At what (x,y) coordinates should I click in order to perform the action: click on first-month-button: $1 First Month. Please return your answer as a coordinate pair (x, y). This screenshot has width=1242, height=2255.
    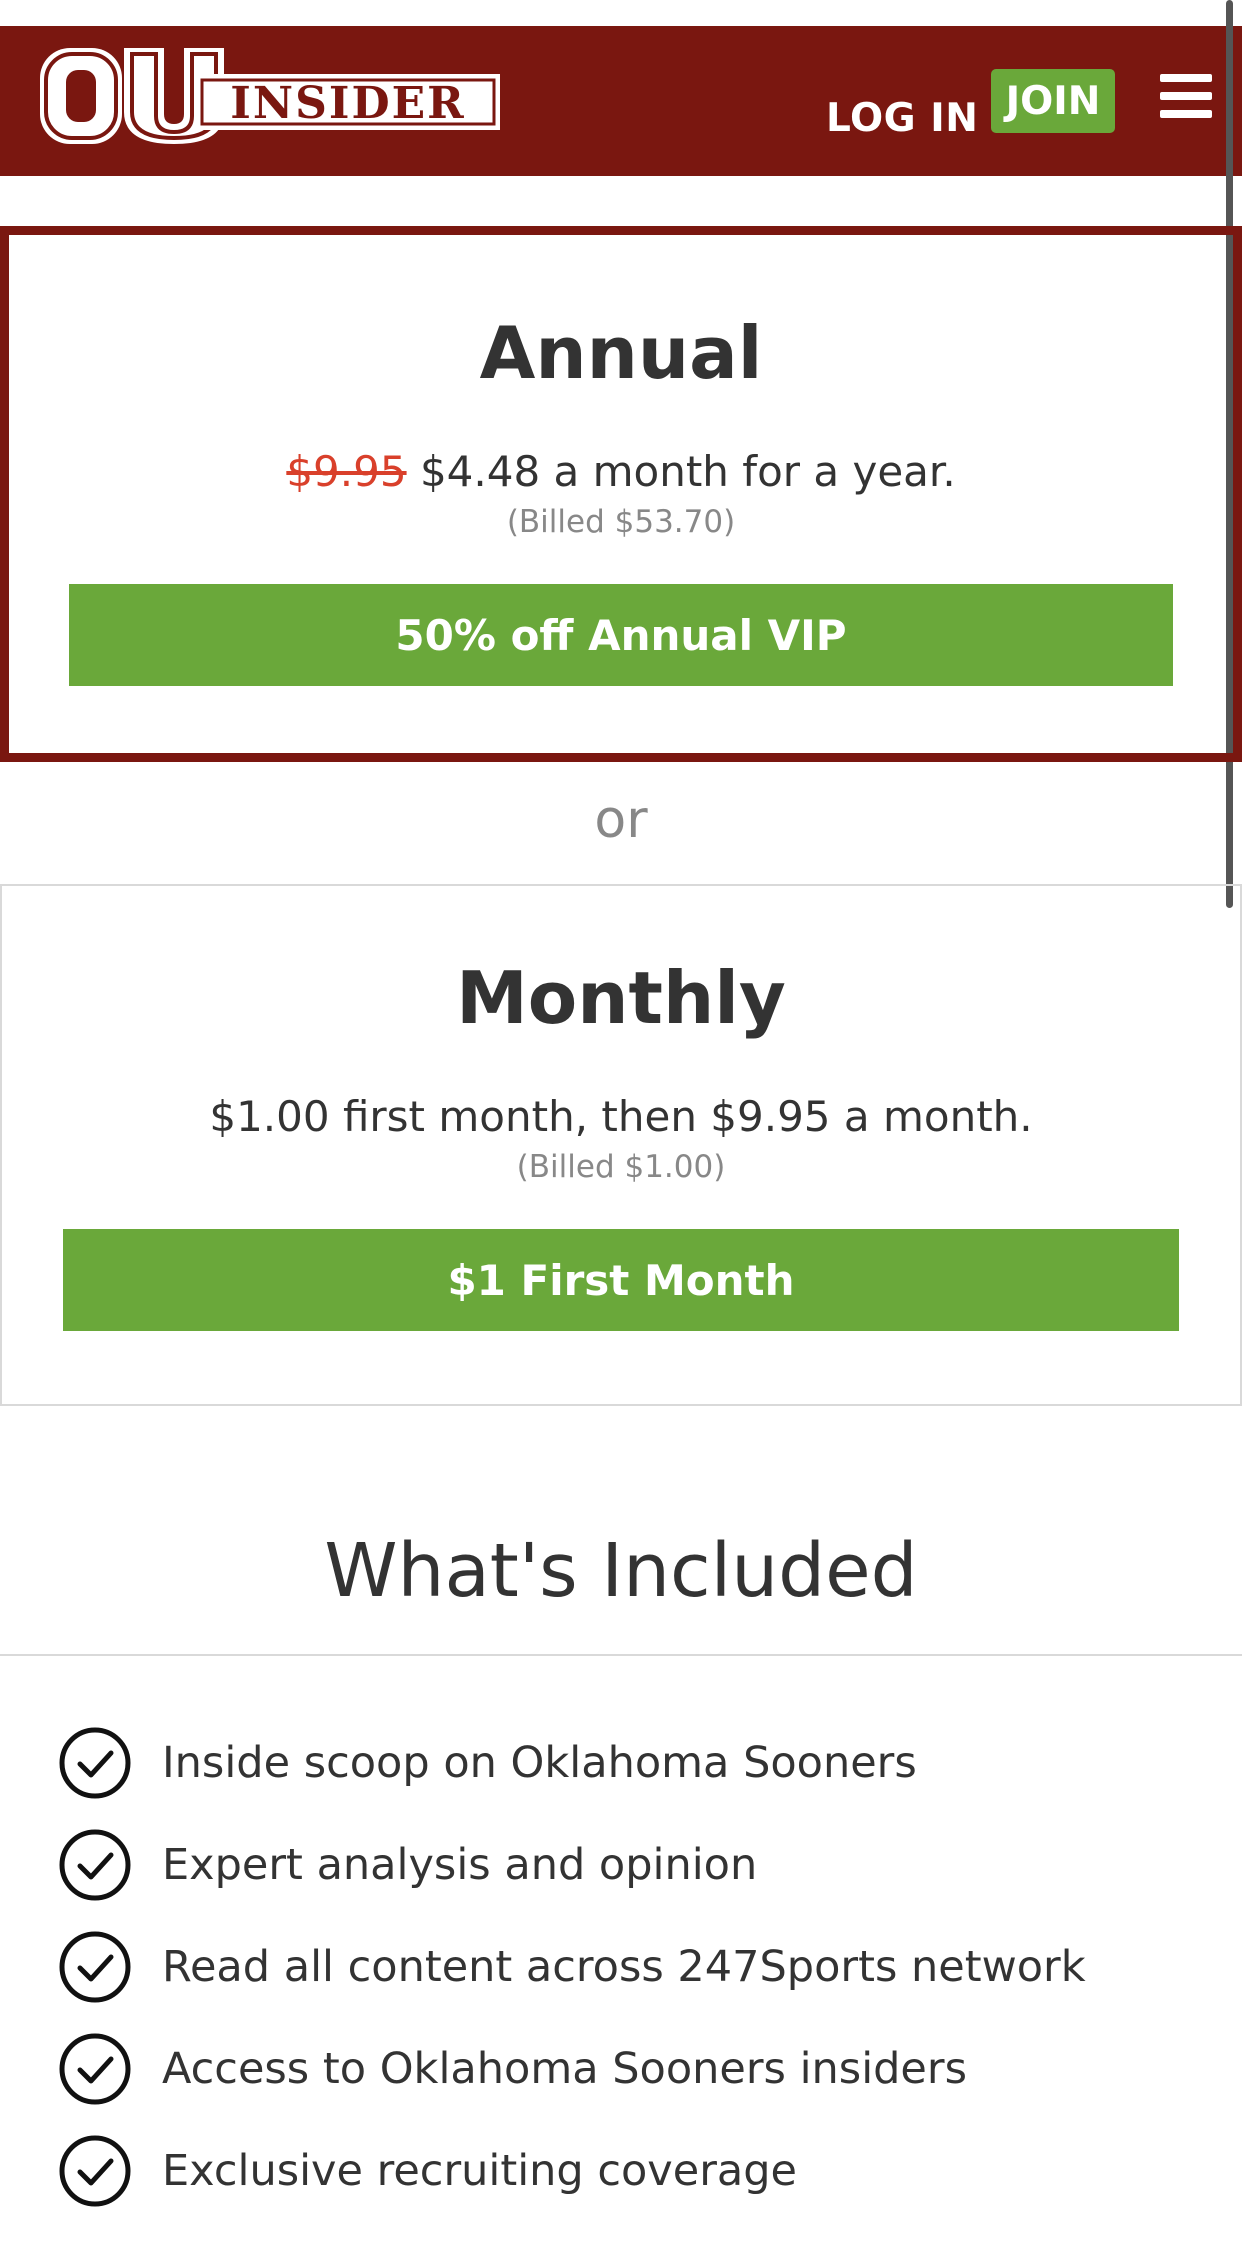
    Looking at the image, I should click on (621, 1280).